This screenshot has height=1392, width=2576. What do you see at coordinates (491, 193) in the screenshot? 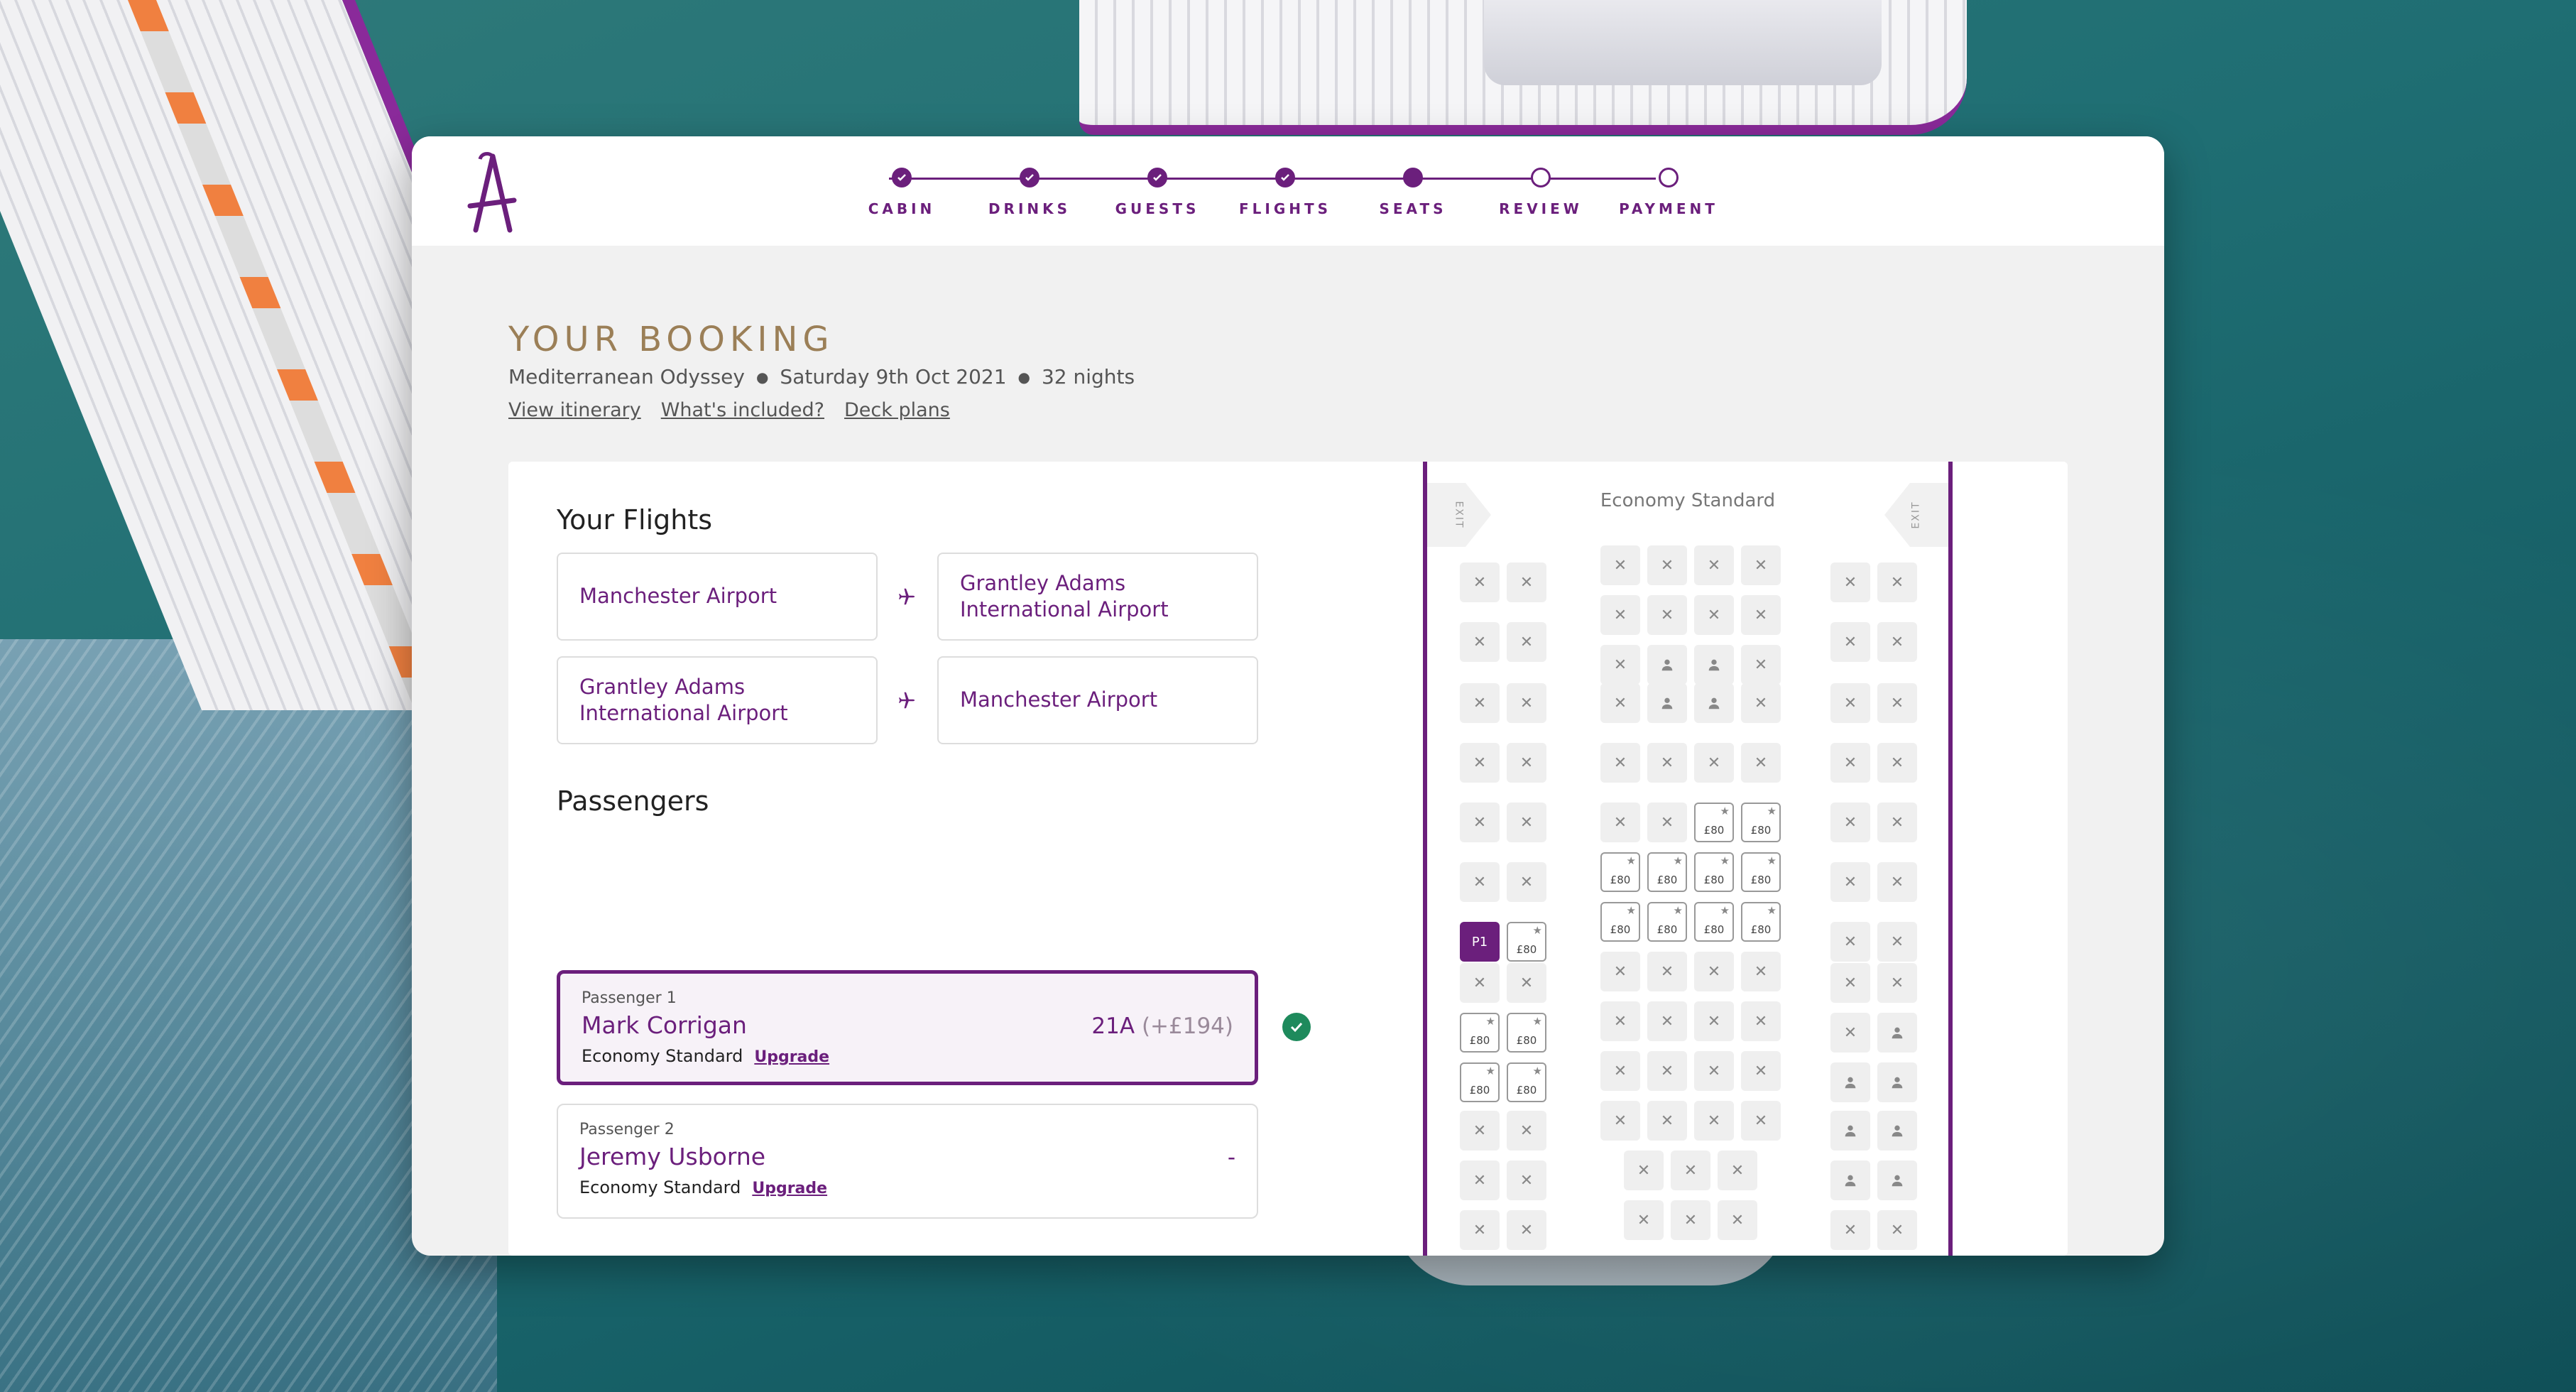
I see `brand-logo-icon` at bounding box center [491, 193].